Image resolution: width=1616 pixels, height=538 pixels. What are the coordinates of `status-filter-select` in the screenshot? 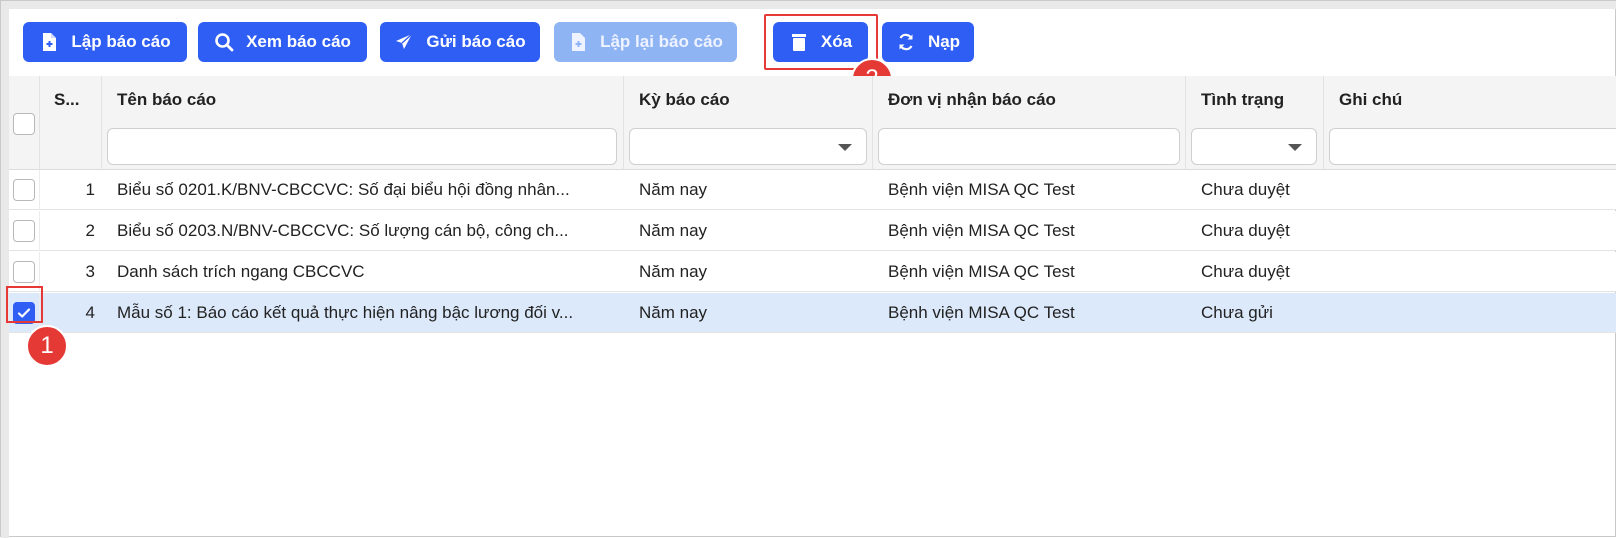 It's located at (1254, 146).